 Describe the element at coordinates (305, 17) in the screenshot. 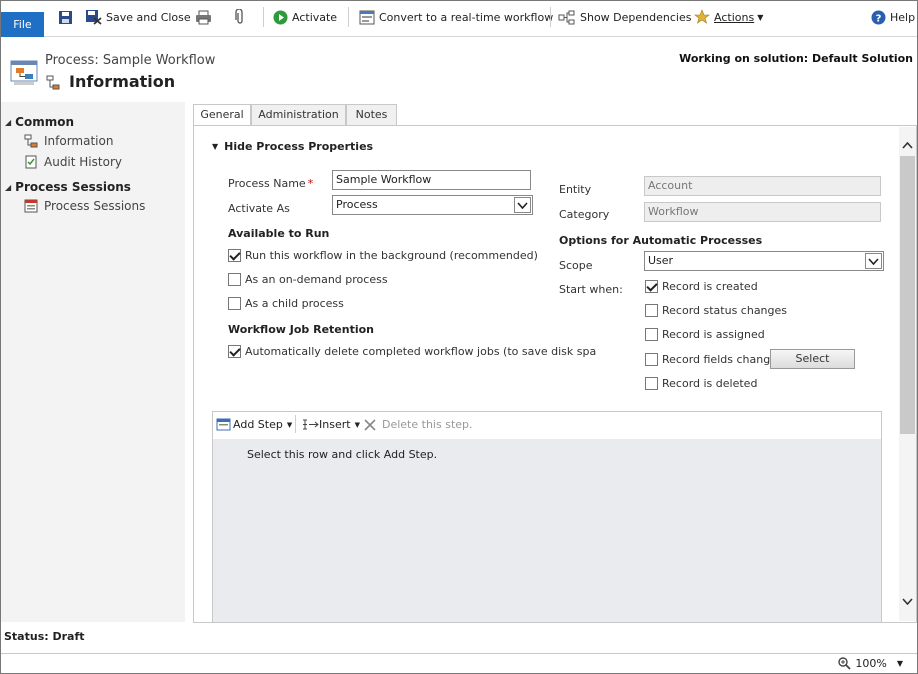

I see `activate-button: Activate` at that location.